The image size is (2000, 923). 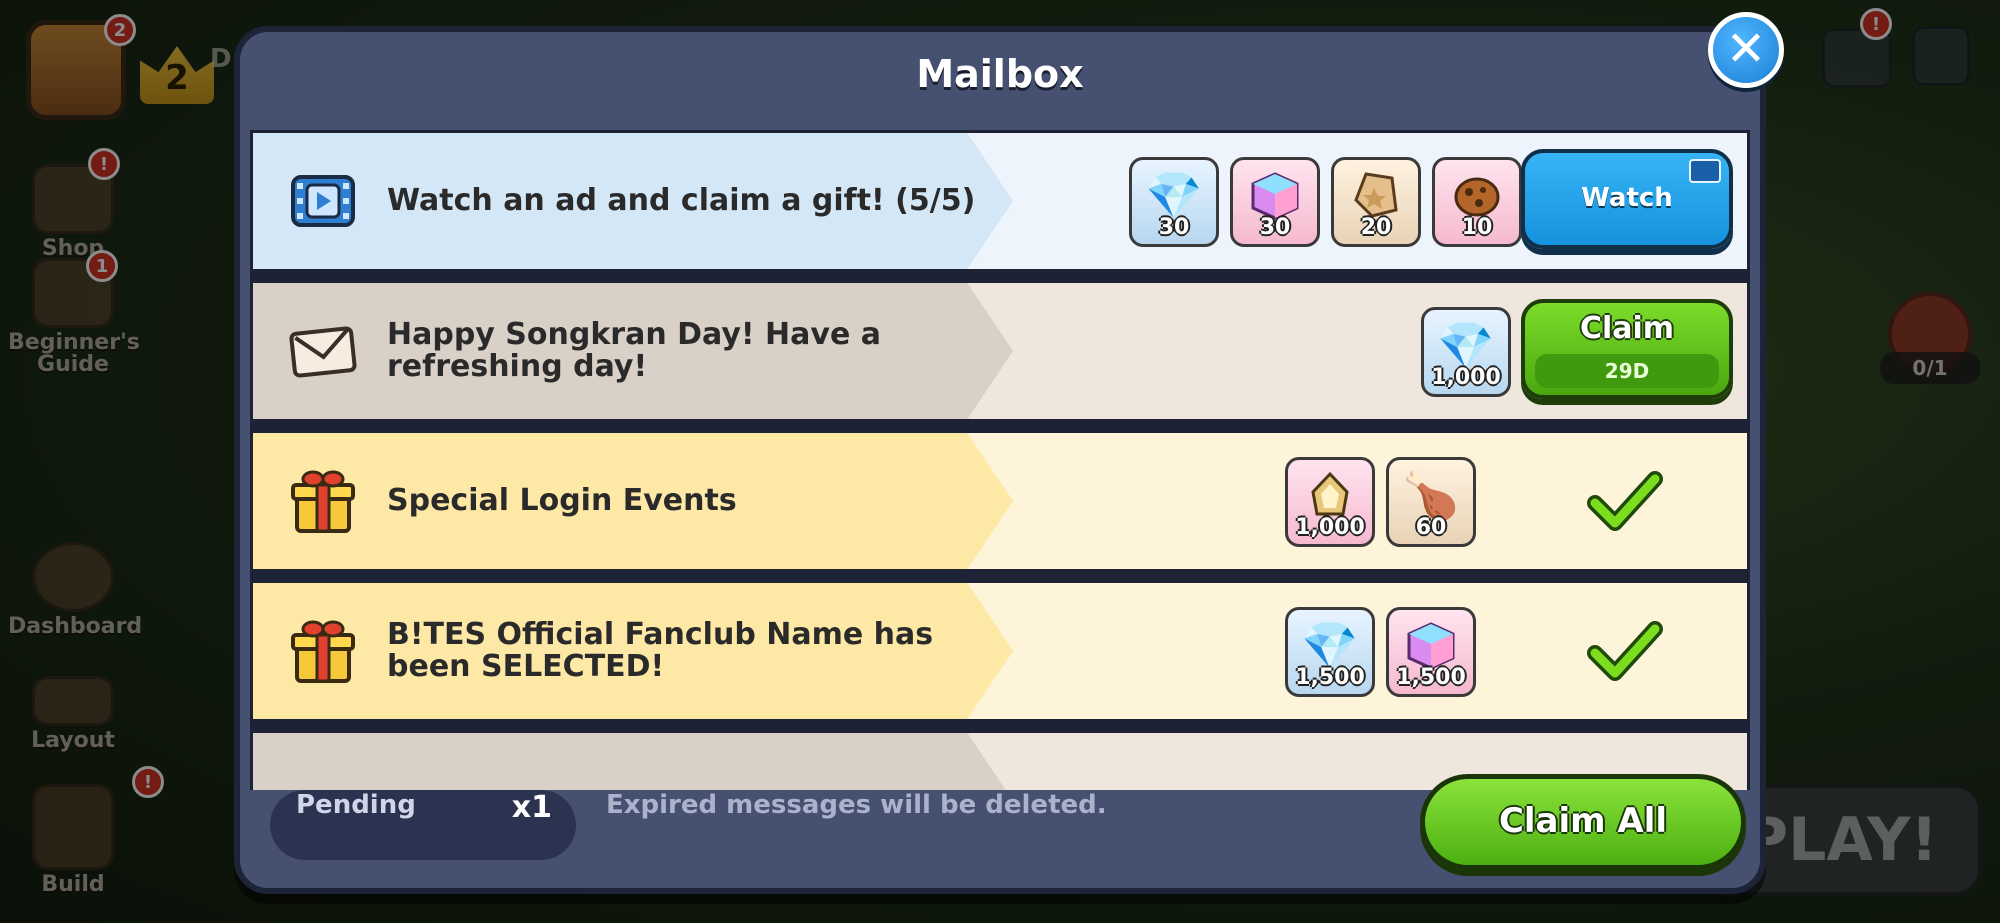 I want to click on reward-crystal: 💎 1,500, so click(x=1330, y=652).